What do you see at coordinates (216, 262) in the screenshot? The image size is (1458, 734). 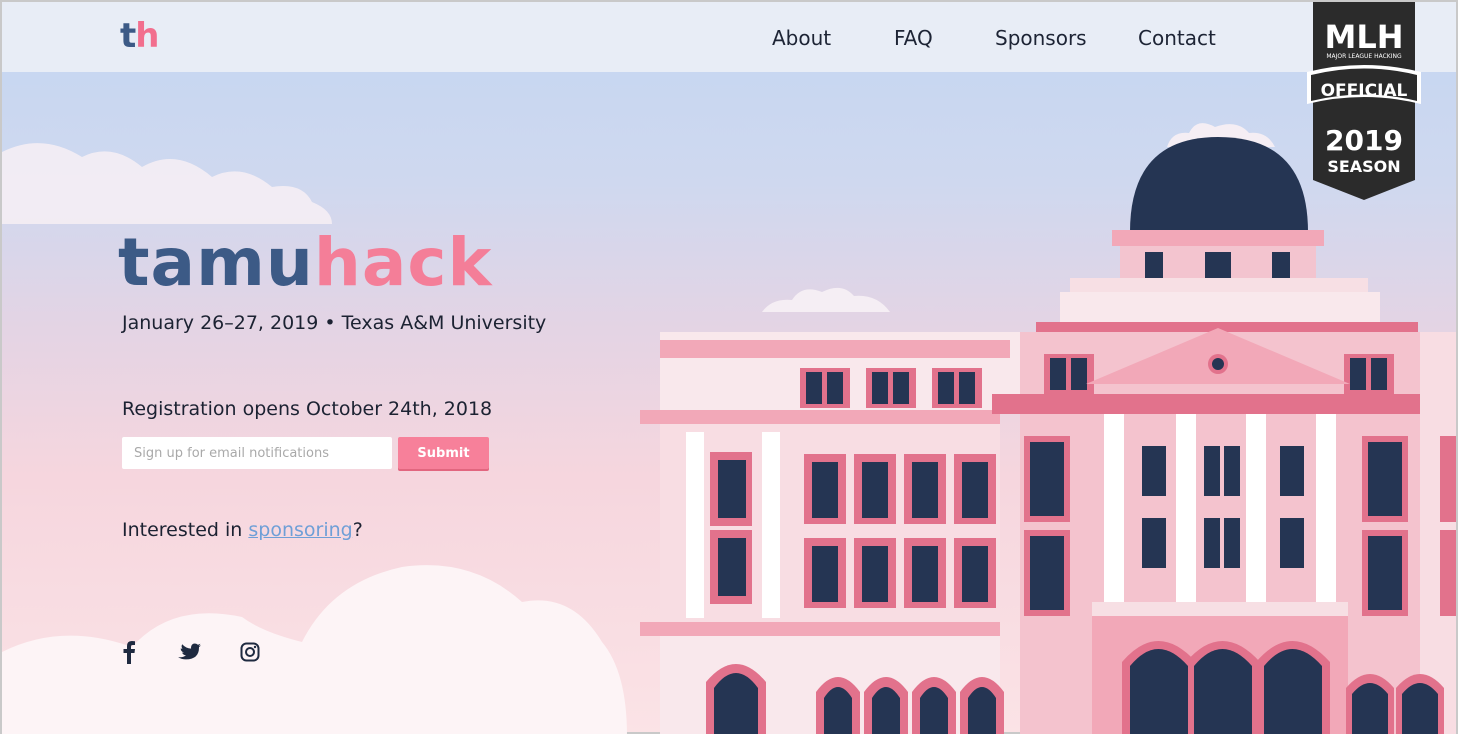 I see `brand-tamu: tamu` at bounding box center [216, 262].